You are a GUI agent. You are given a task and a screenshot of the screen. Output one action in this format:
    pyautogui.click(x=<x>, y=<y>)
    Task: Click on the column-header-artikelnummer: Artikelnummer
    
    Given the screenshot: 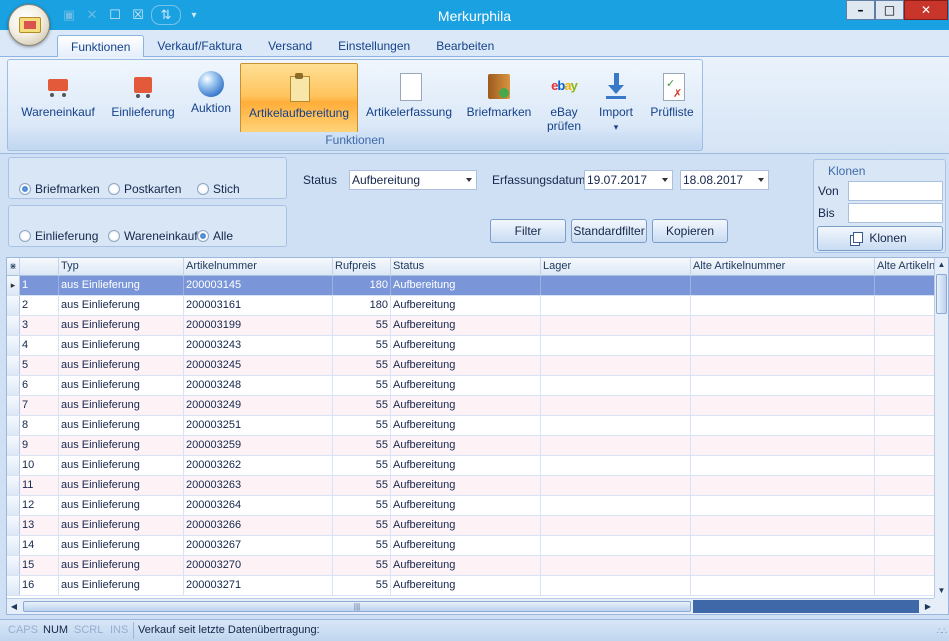 What is the action you would take?
    pyautogui.click(x=258, y=267)
    